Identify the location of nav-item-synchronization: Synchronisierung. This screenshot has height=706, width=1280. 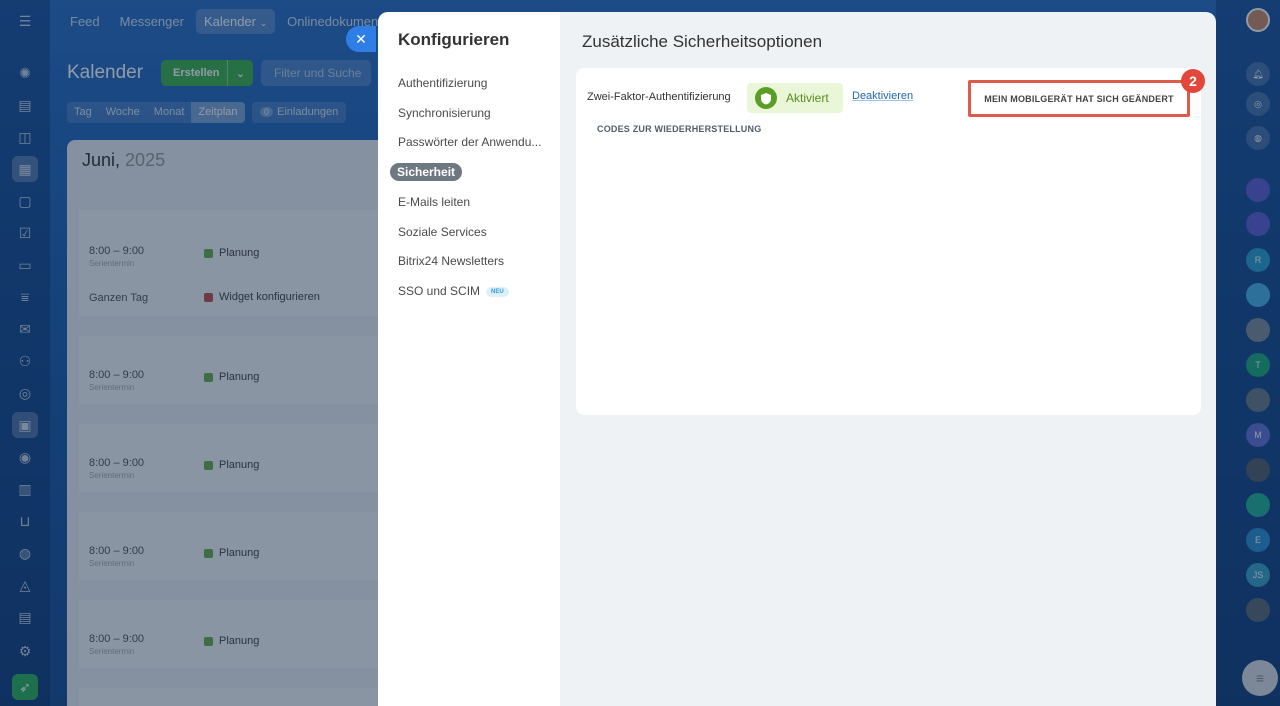
(444, 113).